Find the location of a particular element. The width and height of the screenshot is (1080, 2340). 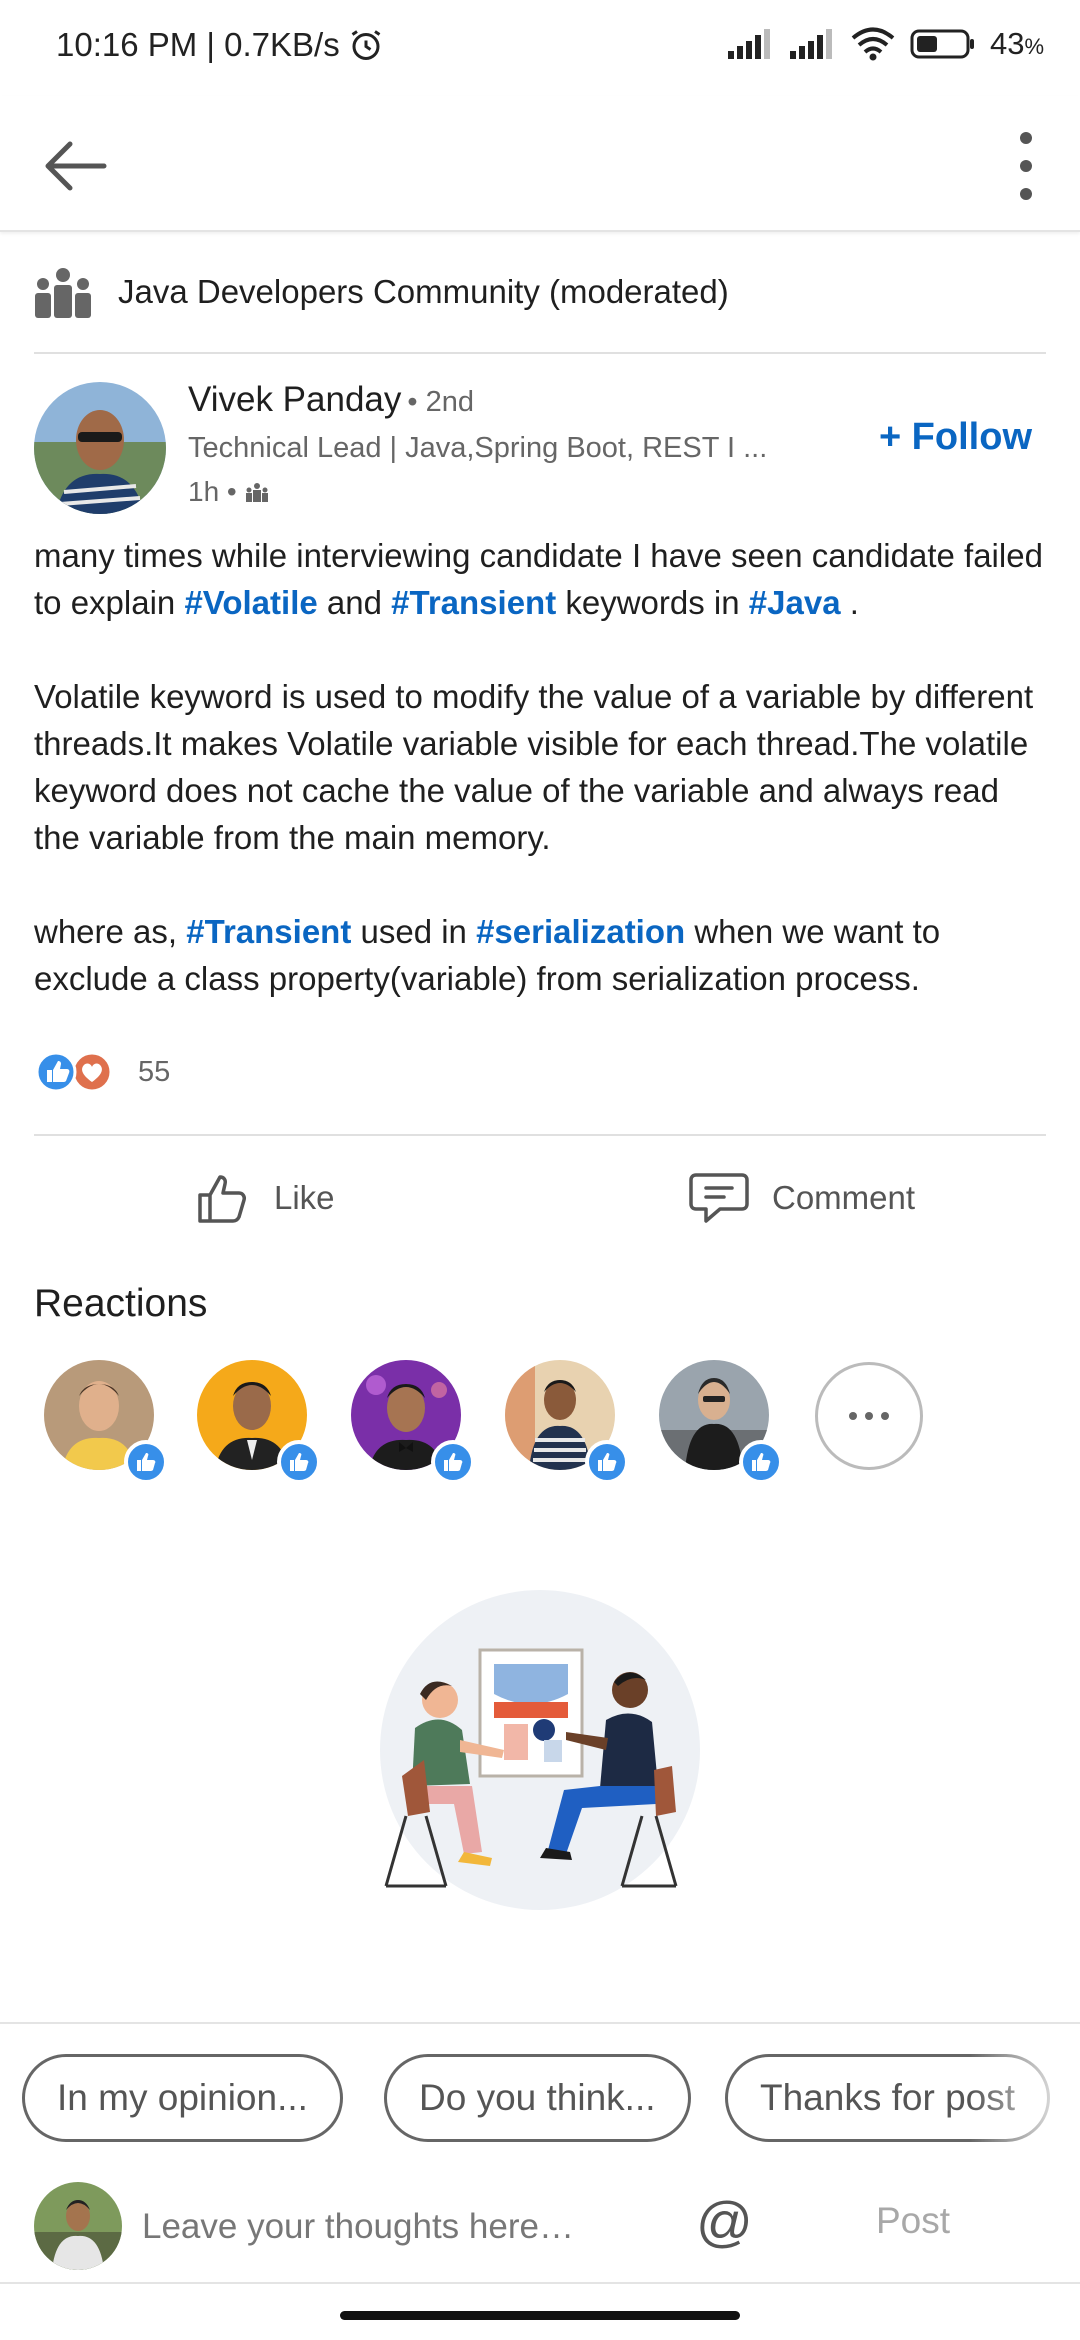

top-app-bar is located at coordinates (540, 164).